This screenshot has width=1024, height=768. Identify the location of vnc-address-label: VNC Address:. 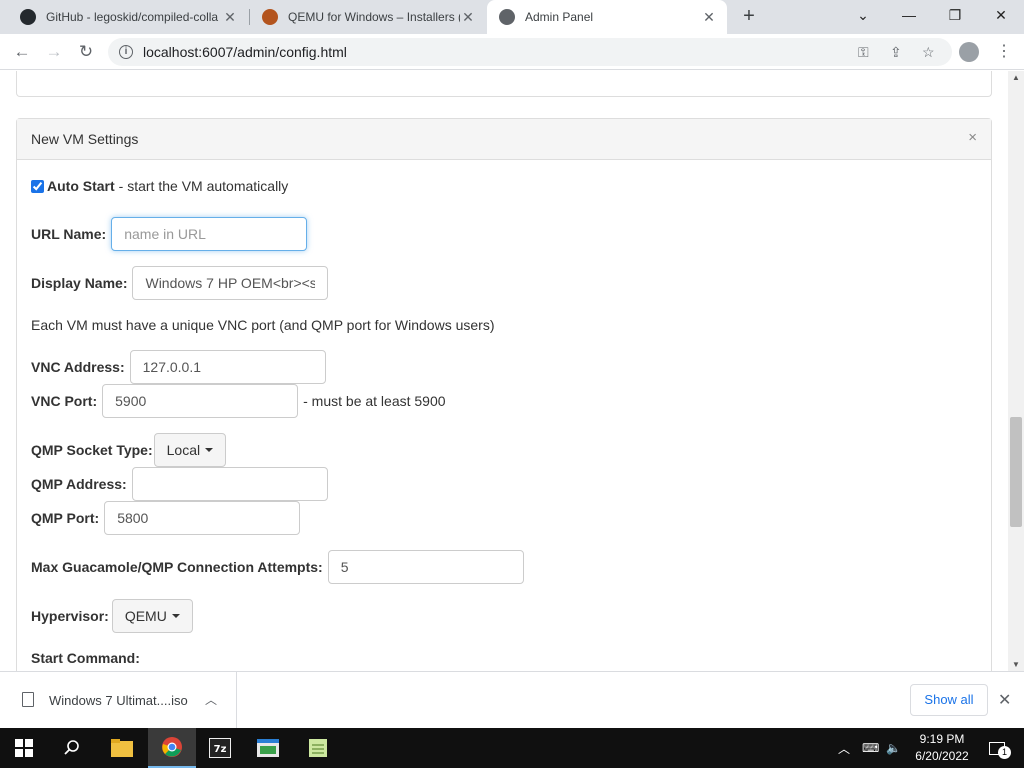
(78, 367).